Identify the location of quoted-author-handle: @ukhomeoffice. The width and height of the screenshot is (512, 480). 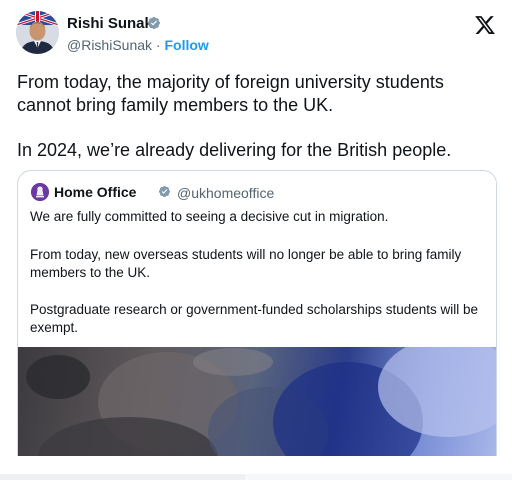
(226, 193).